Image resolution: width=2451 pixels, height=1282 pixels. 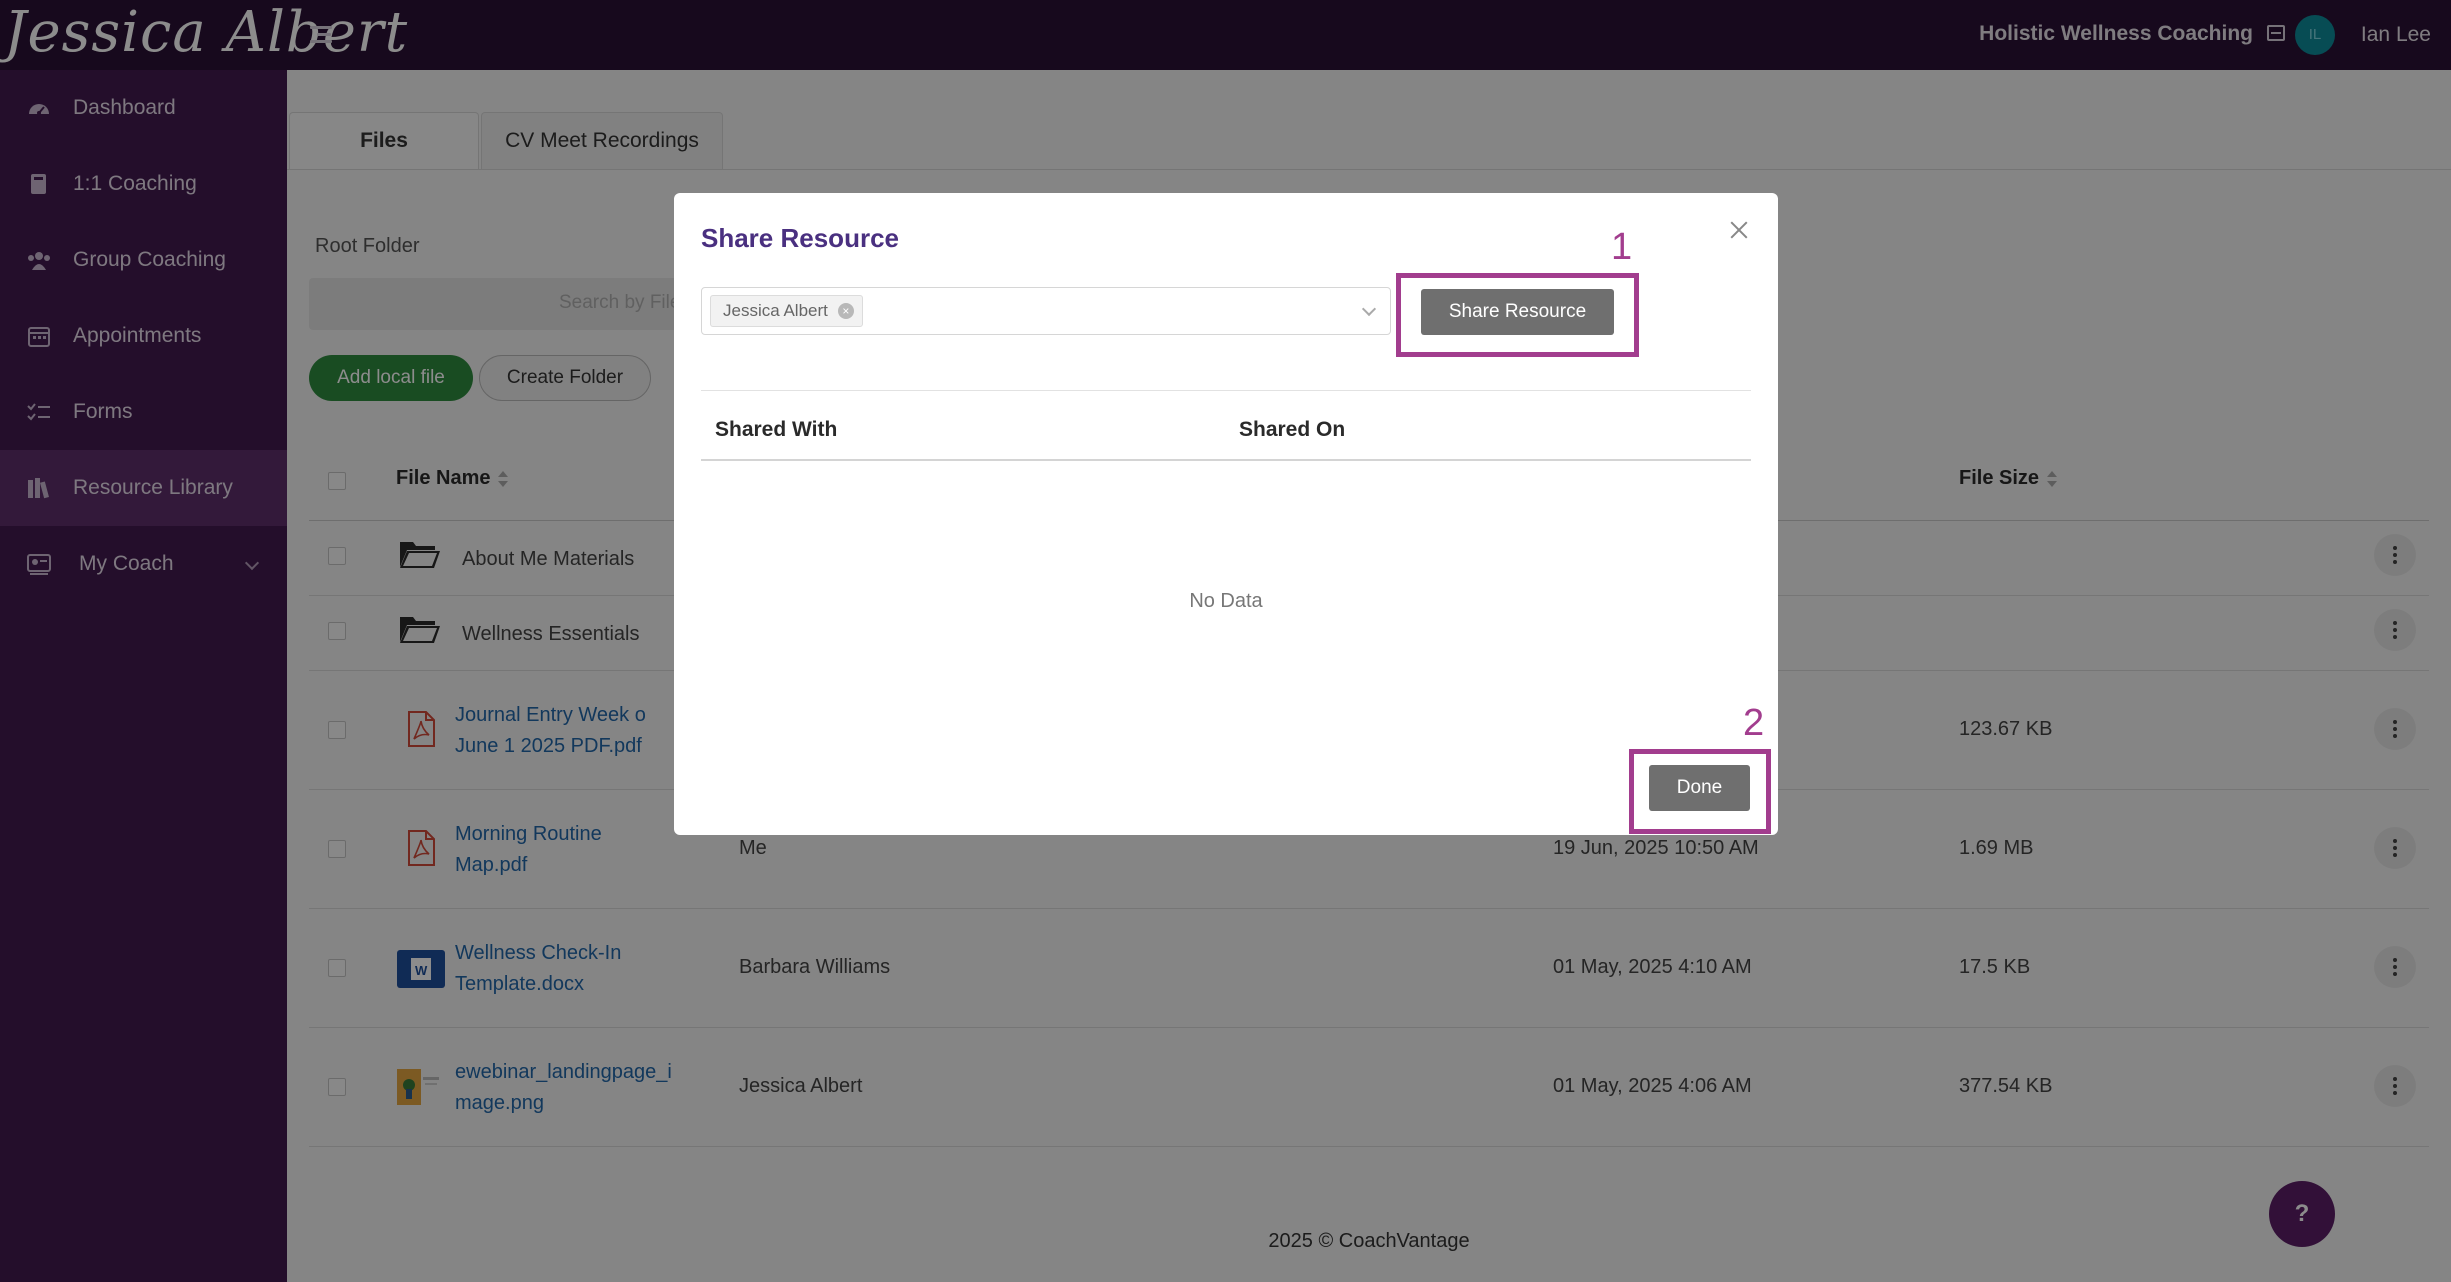 I want to click on selected-recipient-chip: Jessica Albert ×, so click(x=786, y=311).